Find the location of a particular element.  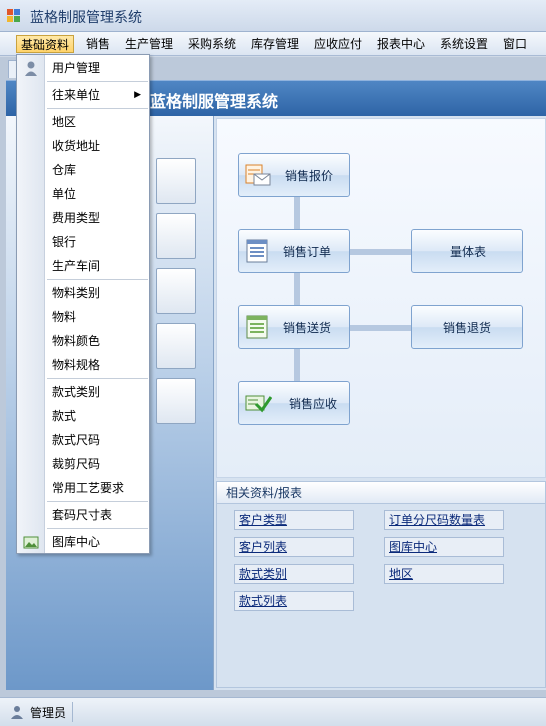

menu-item-expense-type: 费用类型 is located at coordinates (83, 218).